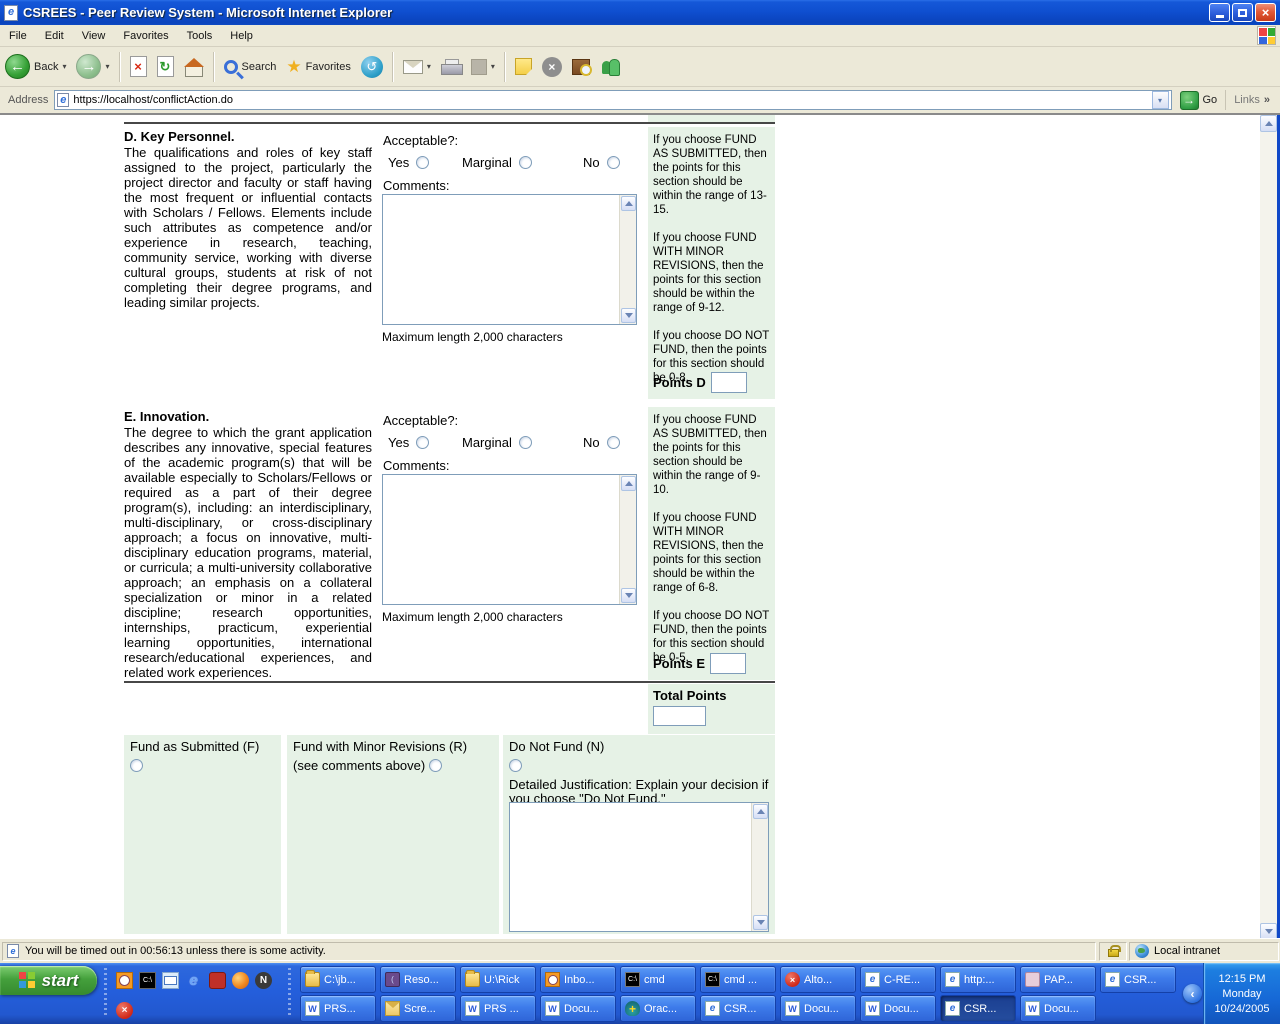 Image resolution: width=1280 pixels, height=1024 pixels. I want to click on messenger-status-button: ×, so click(552, 67).